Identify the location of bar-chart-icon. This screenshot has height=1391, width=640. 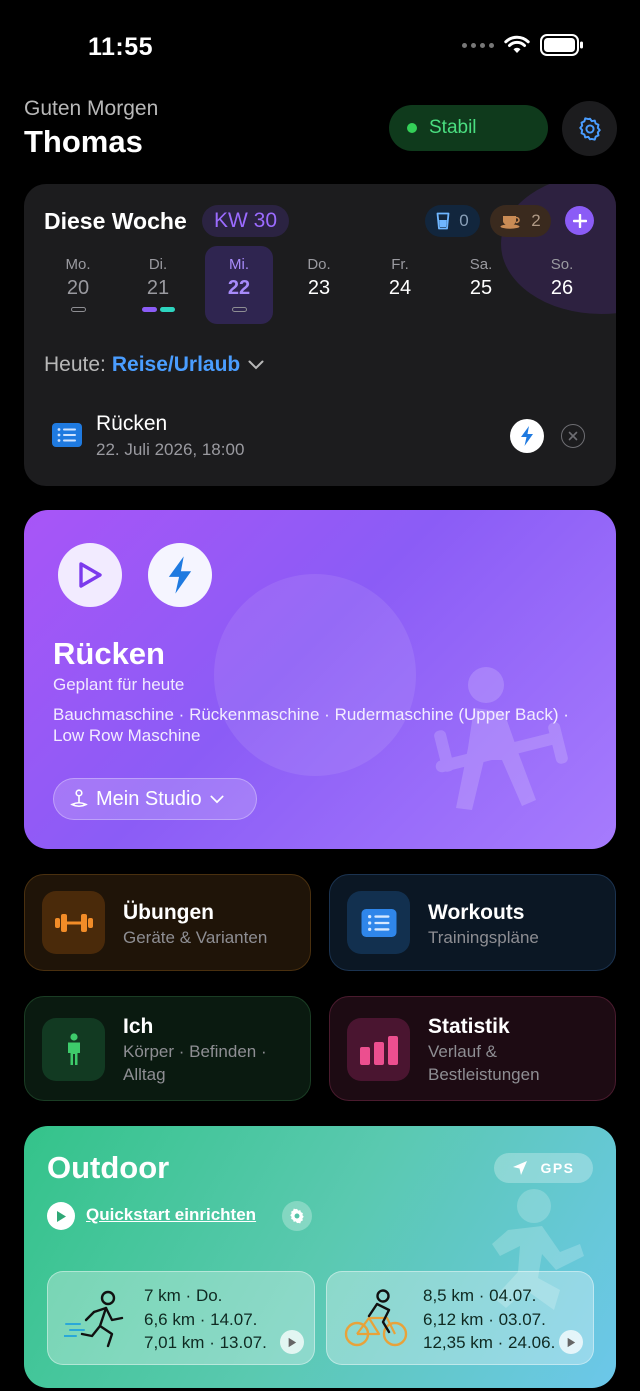
(378, 1049).